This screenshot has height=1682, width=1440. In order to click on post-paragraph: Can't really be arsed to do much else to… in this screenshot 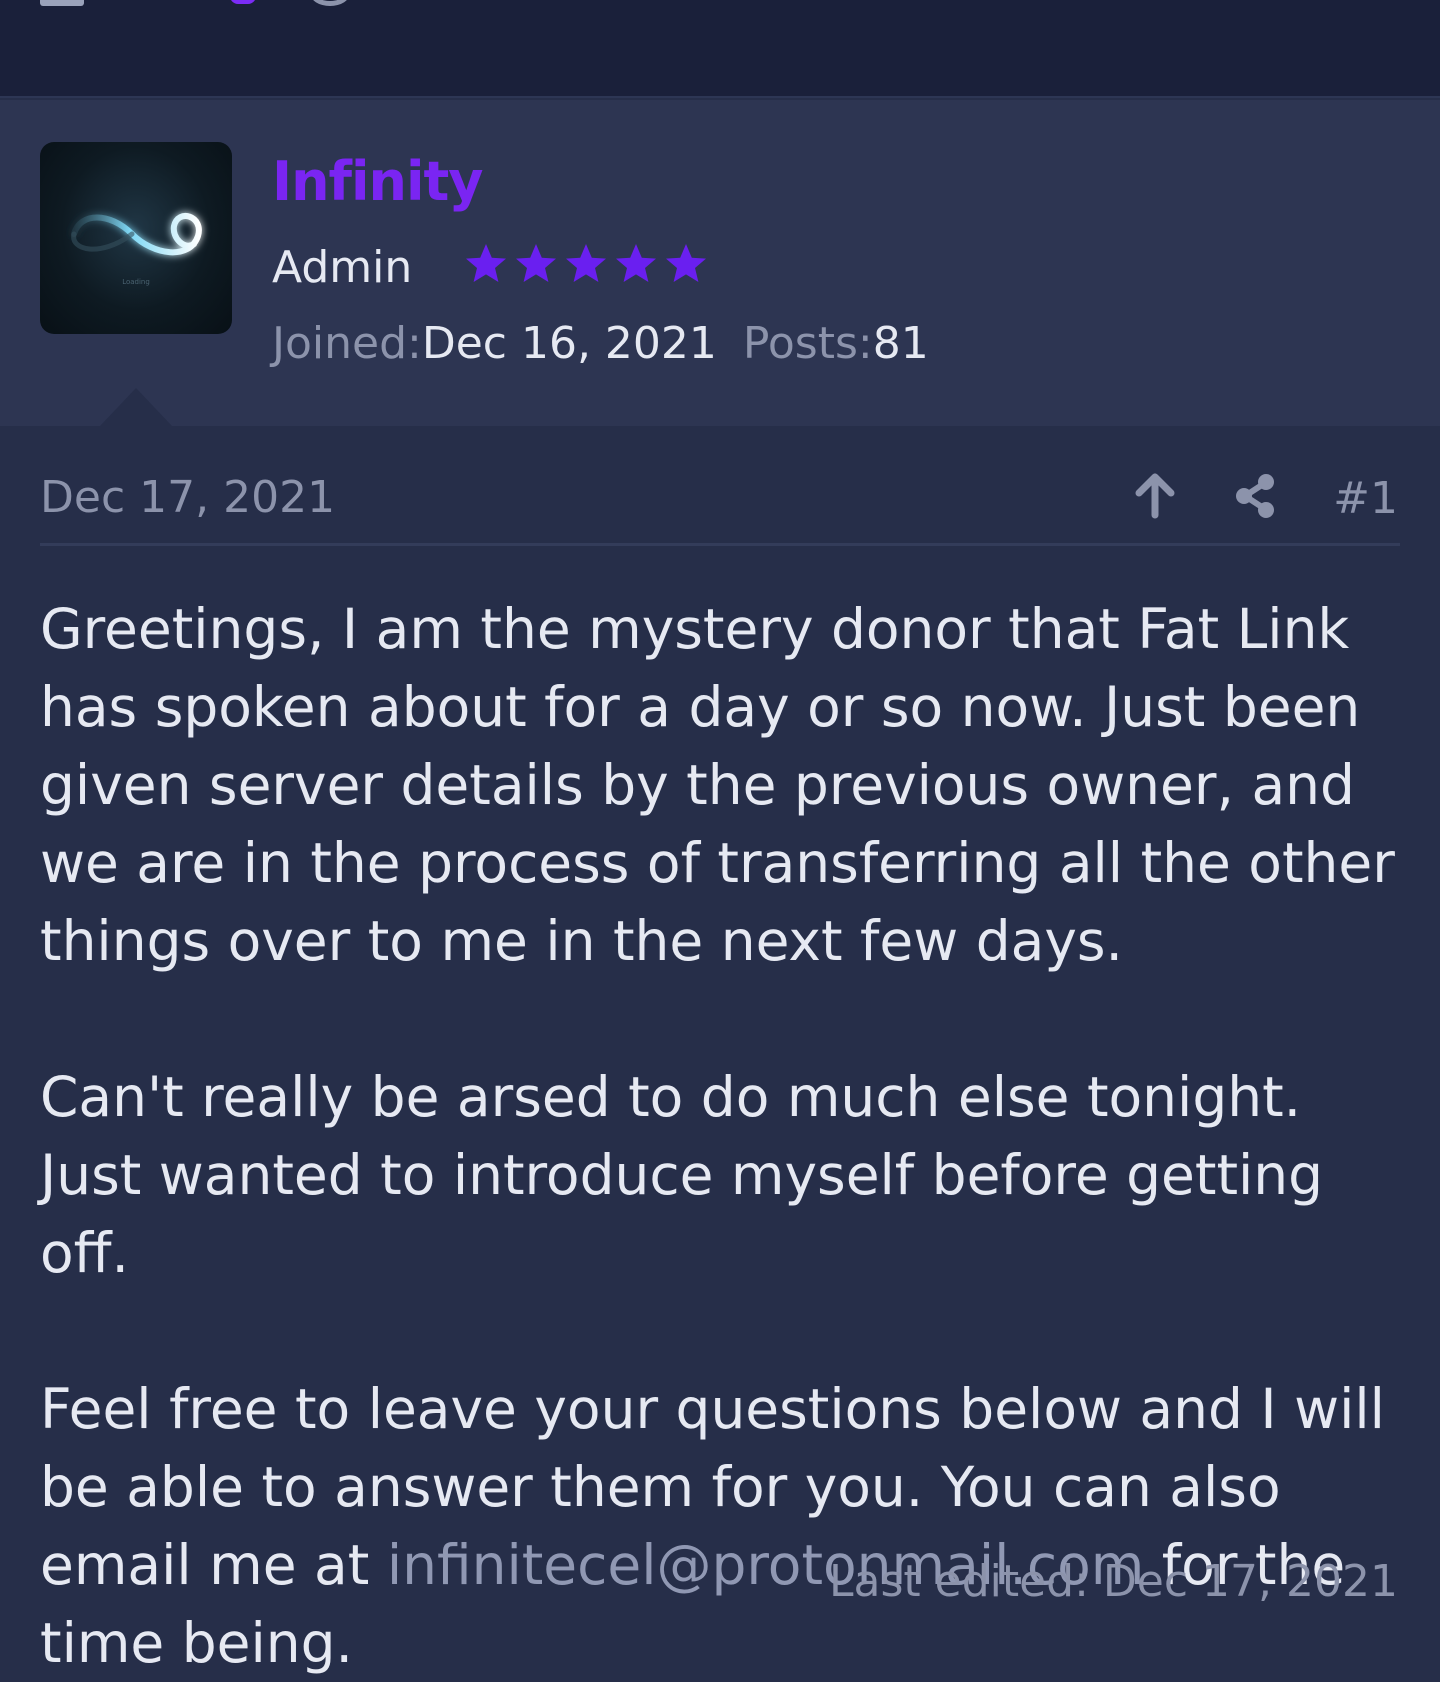, I will do `click(682, 1175)`.